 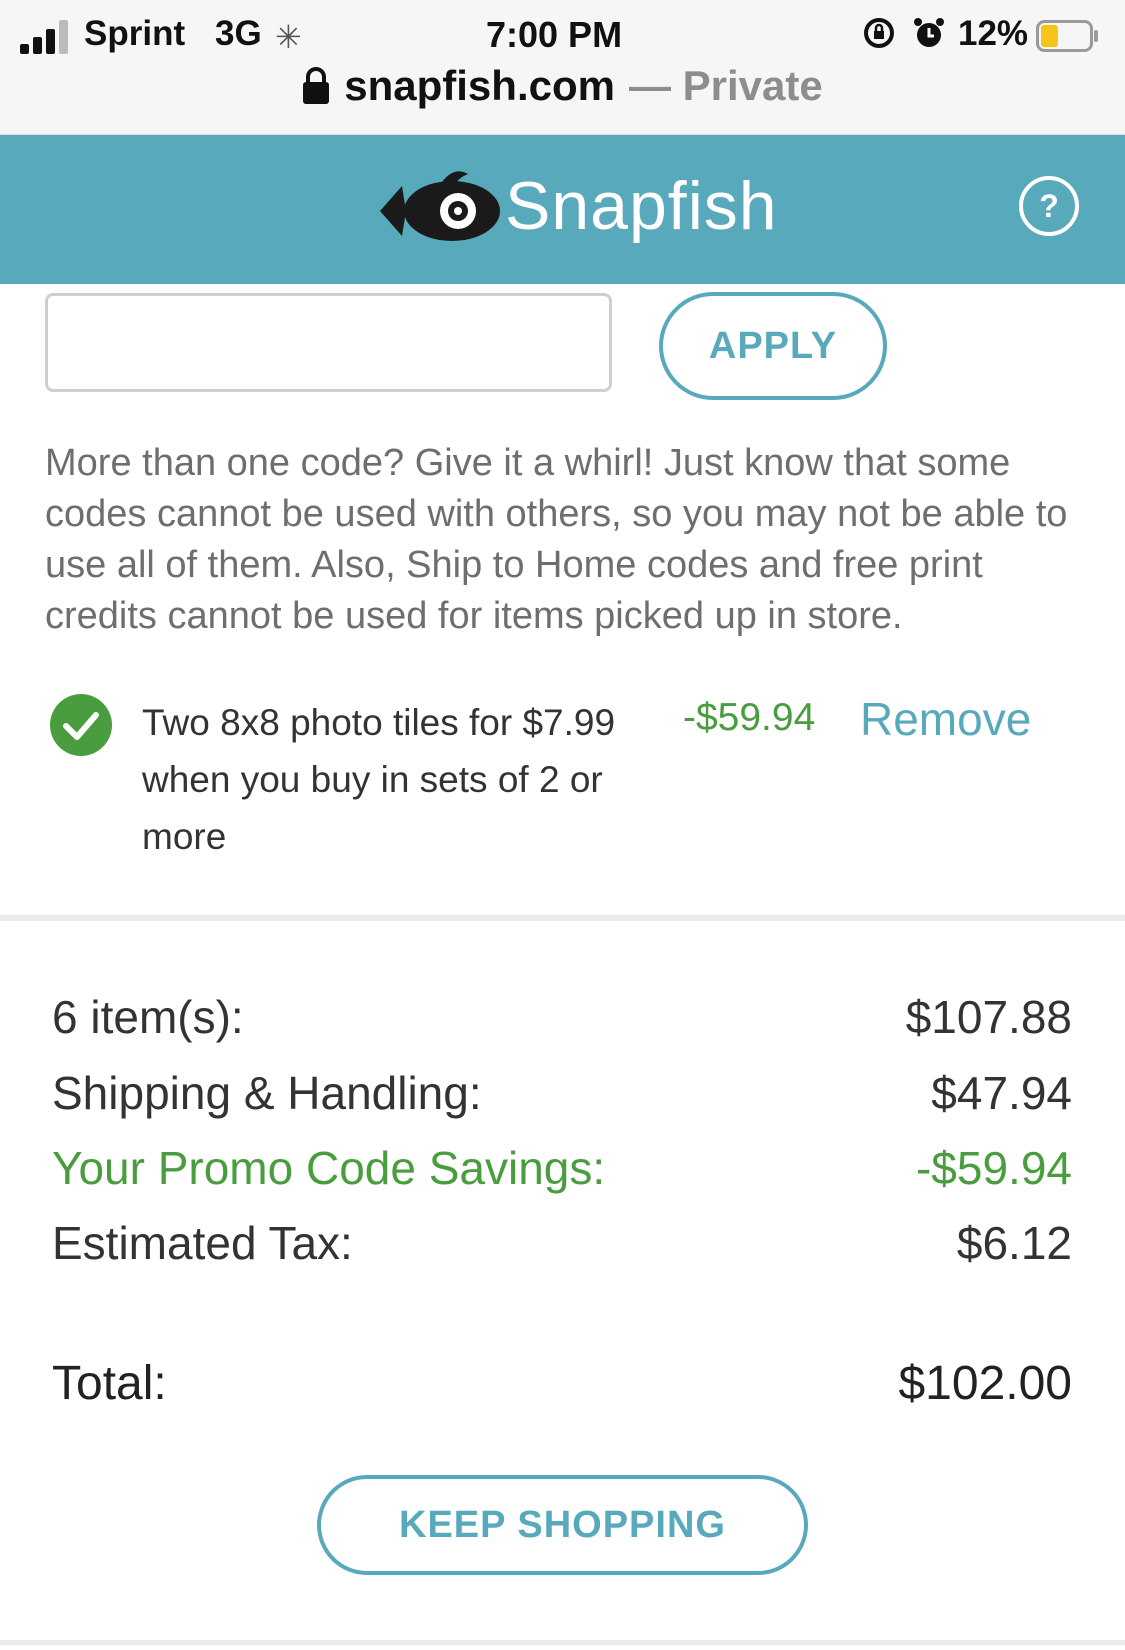 What do you see at coordinates (1067, 36) in the screenshot?
I see `battery-icon` at bounding box center [1067, 36].